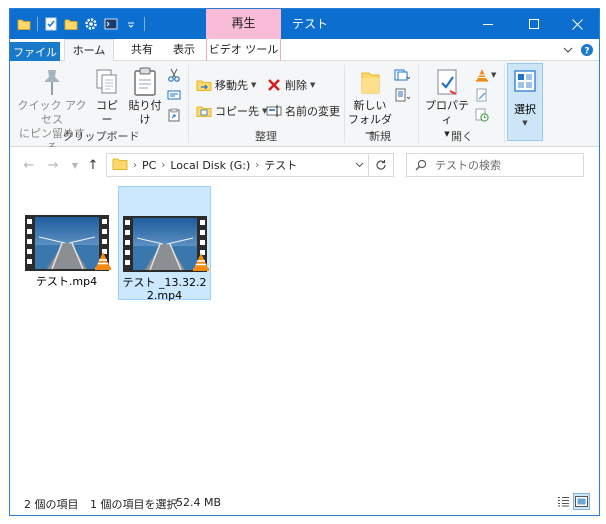 The height and width of the screenshot is (524, 606). I want to click on organize-group-label: 整理, so click(266, 136).